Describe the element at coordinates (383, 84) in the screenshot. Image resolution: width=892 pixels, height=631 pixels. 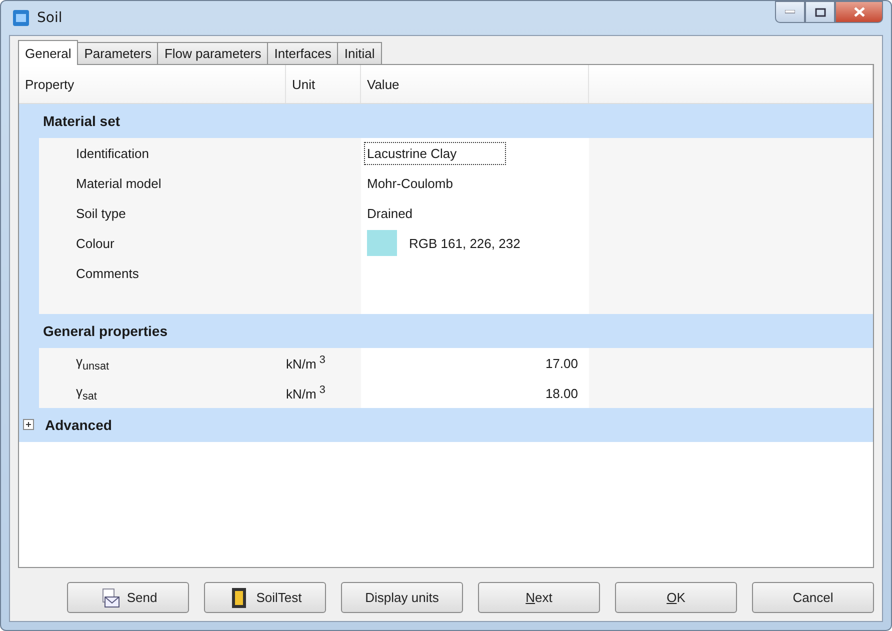
I see `column-header: Value` at that location.